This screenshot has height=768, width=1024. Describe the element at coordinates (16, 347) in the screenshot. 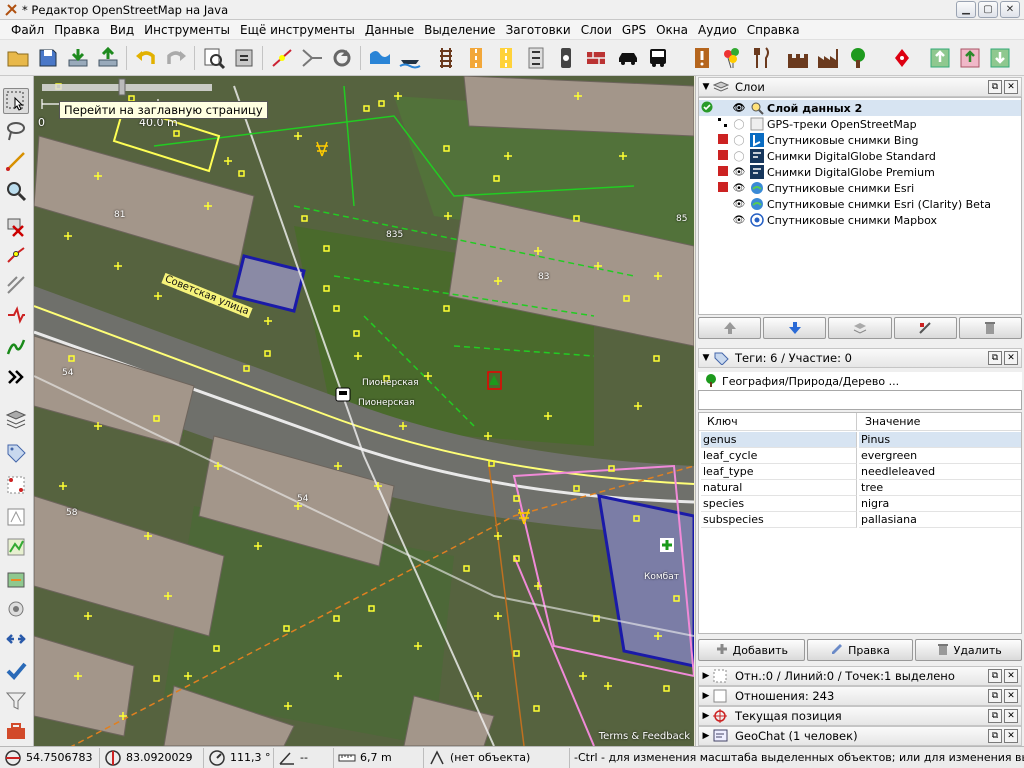

I see `improve-way-icon` at that location.